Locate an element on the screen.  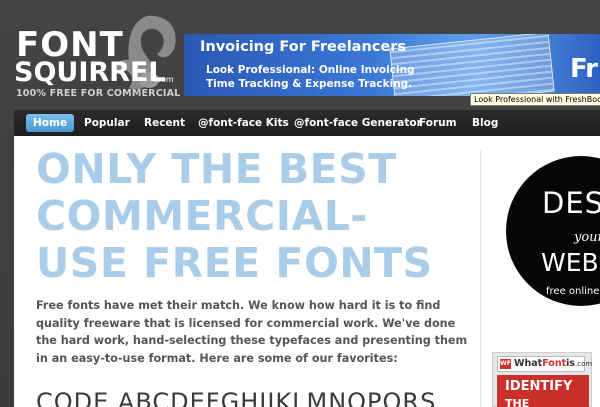
banner-text-line-1: Look Professional: Online Invoicing is located at coordinates (310, 70).